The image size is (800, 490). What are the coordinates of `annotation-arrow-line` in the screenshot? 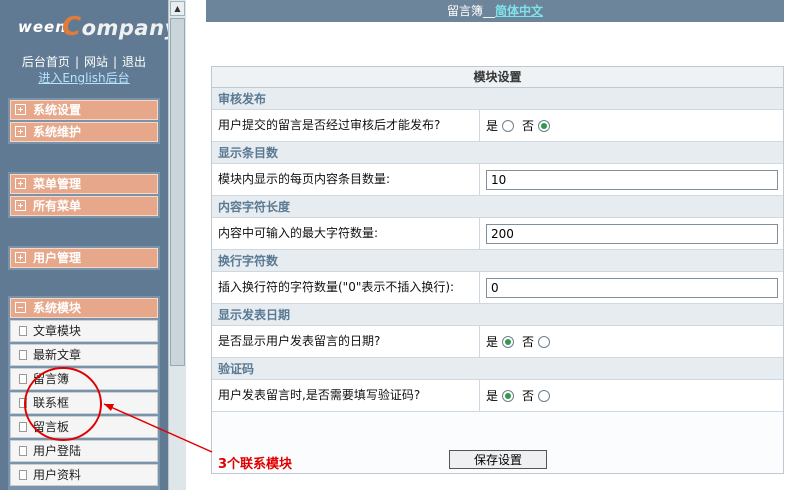 It's located at (158, 428).